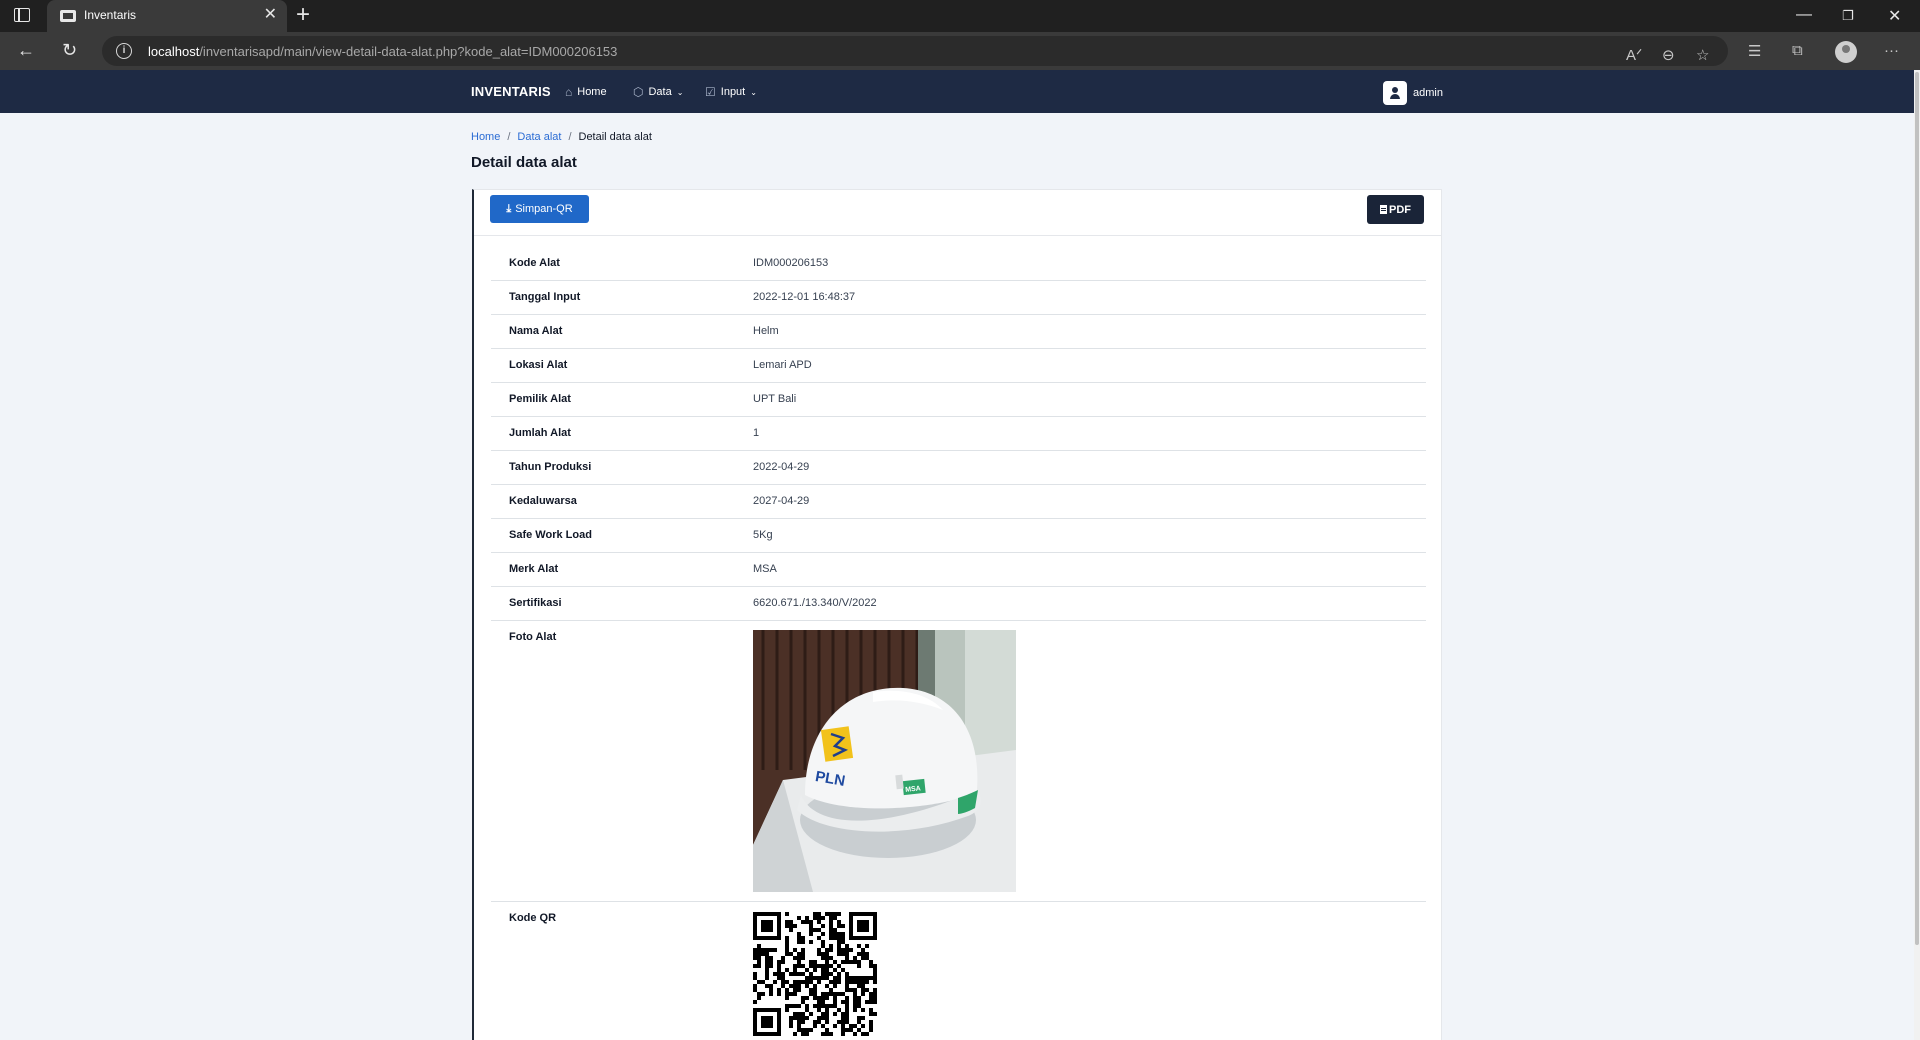 This screenshot has height=1040, width=1920. What do you see at coordinates (1894, 16) in the screenshot?
I see `window-close-icon: ✕` at bounding box center [1894, 16].